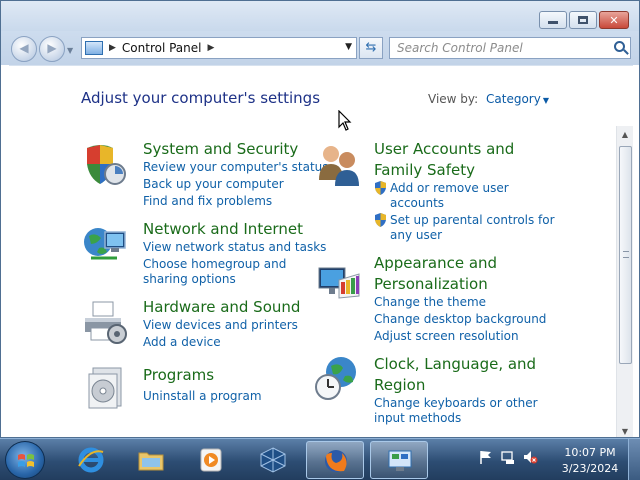  I want to click on category-programs: Programs, so click(178, 375).